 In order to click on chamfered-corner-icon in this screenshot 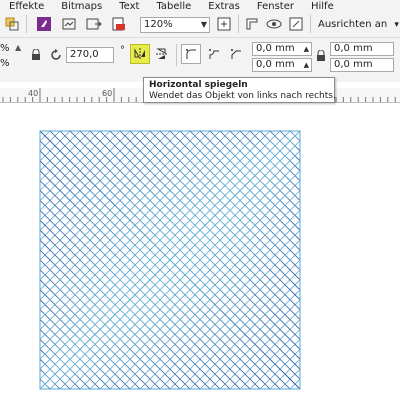, I will do `click(236, 54)`.